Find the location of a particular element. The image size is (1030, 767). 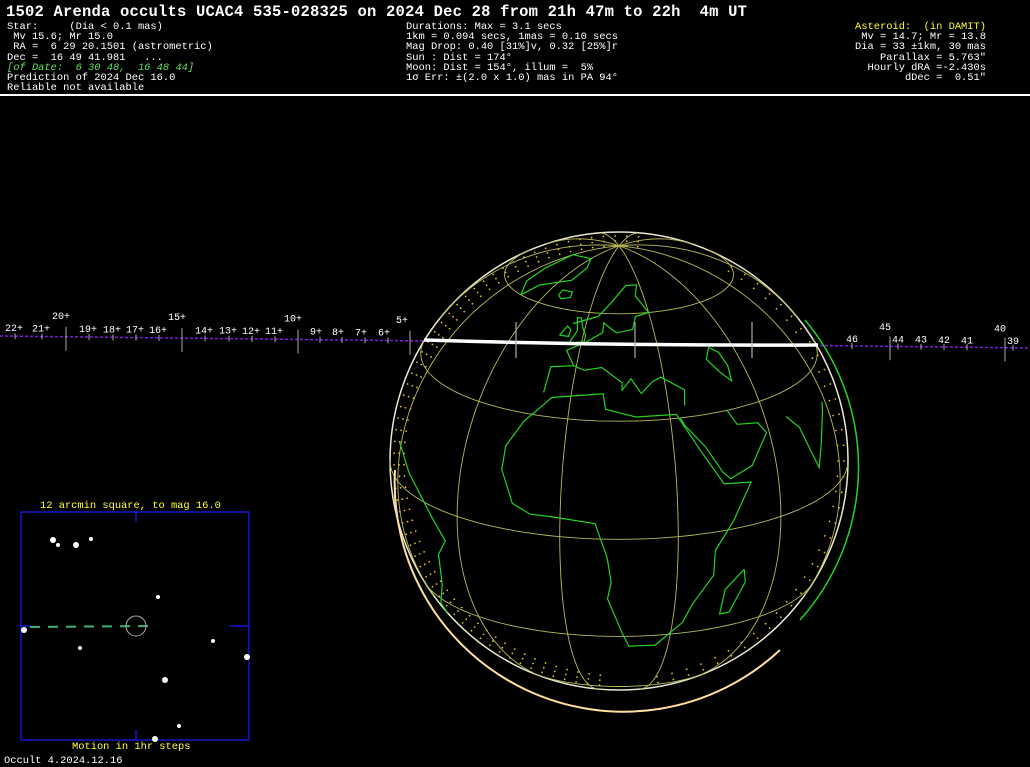

track-tick-label: 9+ is located at coordinates (316, 333).